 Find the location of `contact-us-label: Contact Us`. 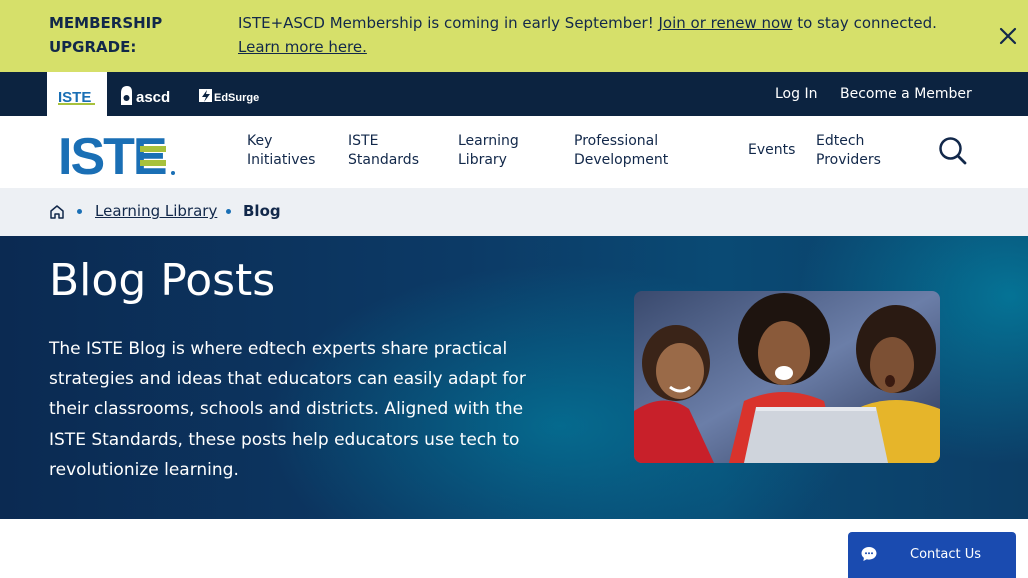

contact-us-label: Contact Us is located at coordinates (945, 554).